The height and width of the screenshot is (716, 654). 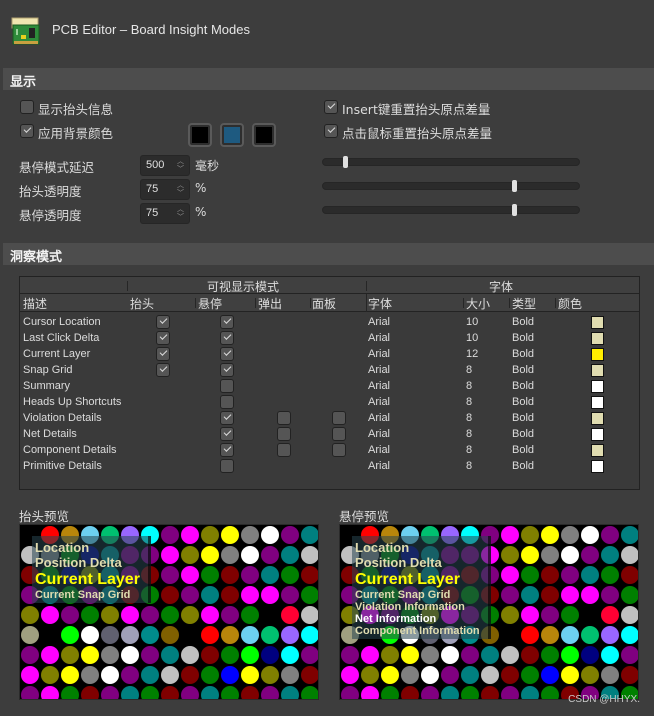 I want to click on column-header-color: 颜色, so click(x=570, y=303).